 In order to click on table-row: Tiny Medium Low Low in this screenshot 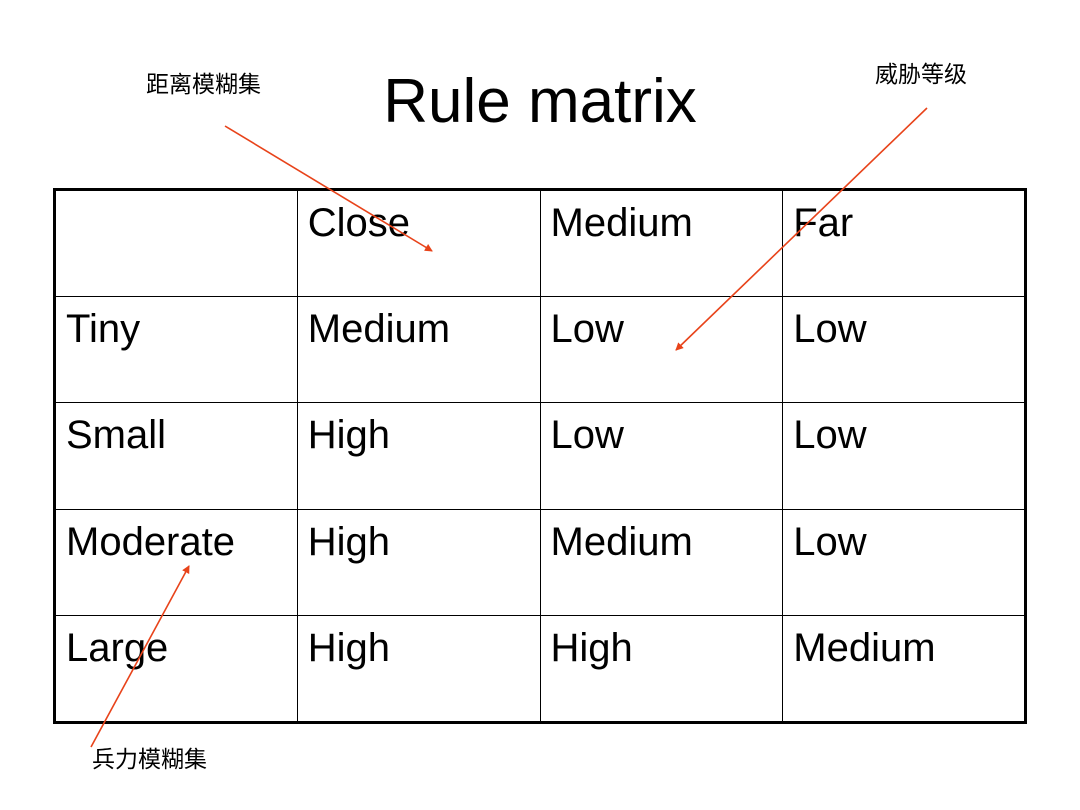, I will do `click(540, 349)`.